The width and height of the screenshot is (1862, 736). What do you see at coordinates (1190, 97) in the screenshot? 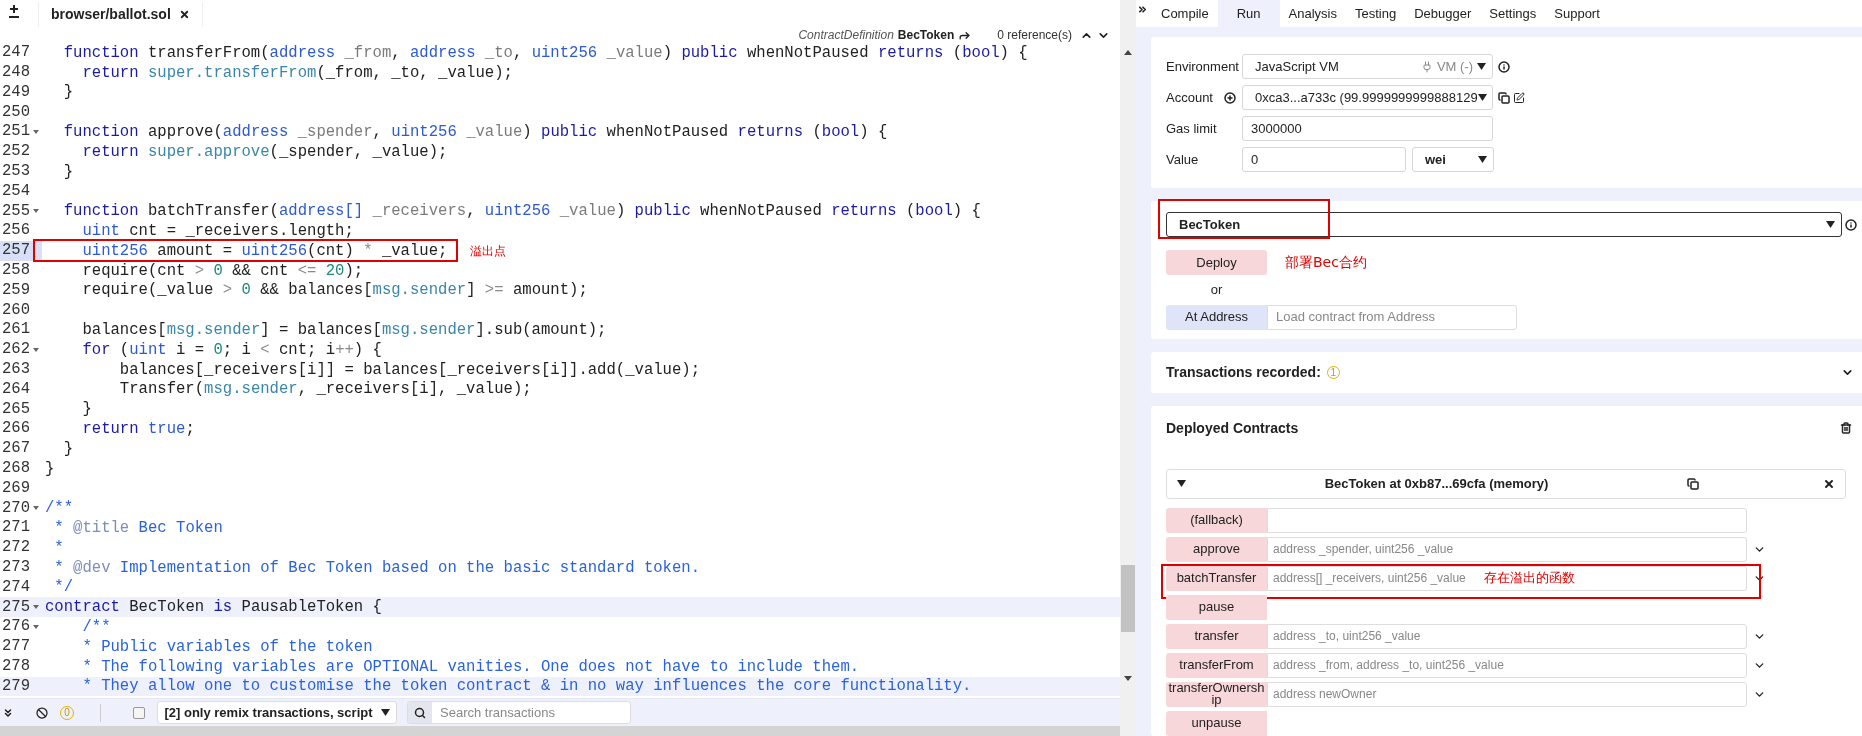
I see `field-label: Account` at bounding box center [1190, 97].